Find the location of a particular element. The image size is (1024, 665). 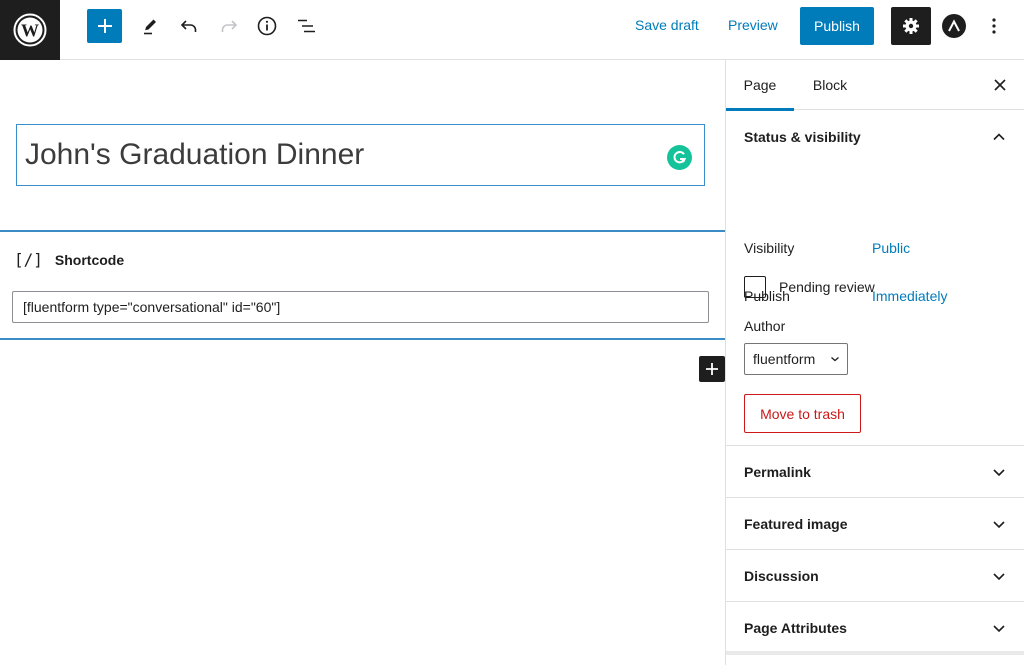

author-selected-value: fluentform is located at coordinates (784, 359).